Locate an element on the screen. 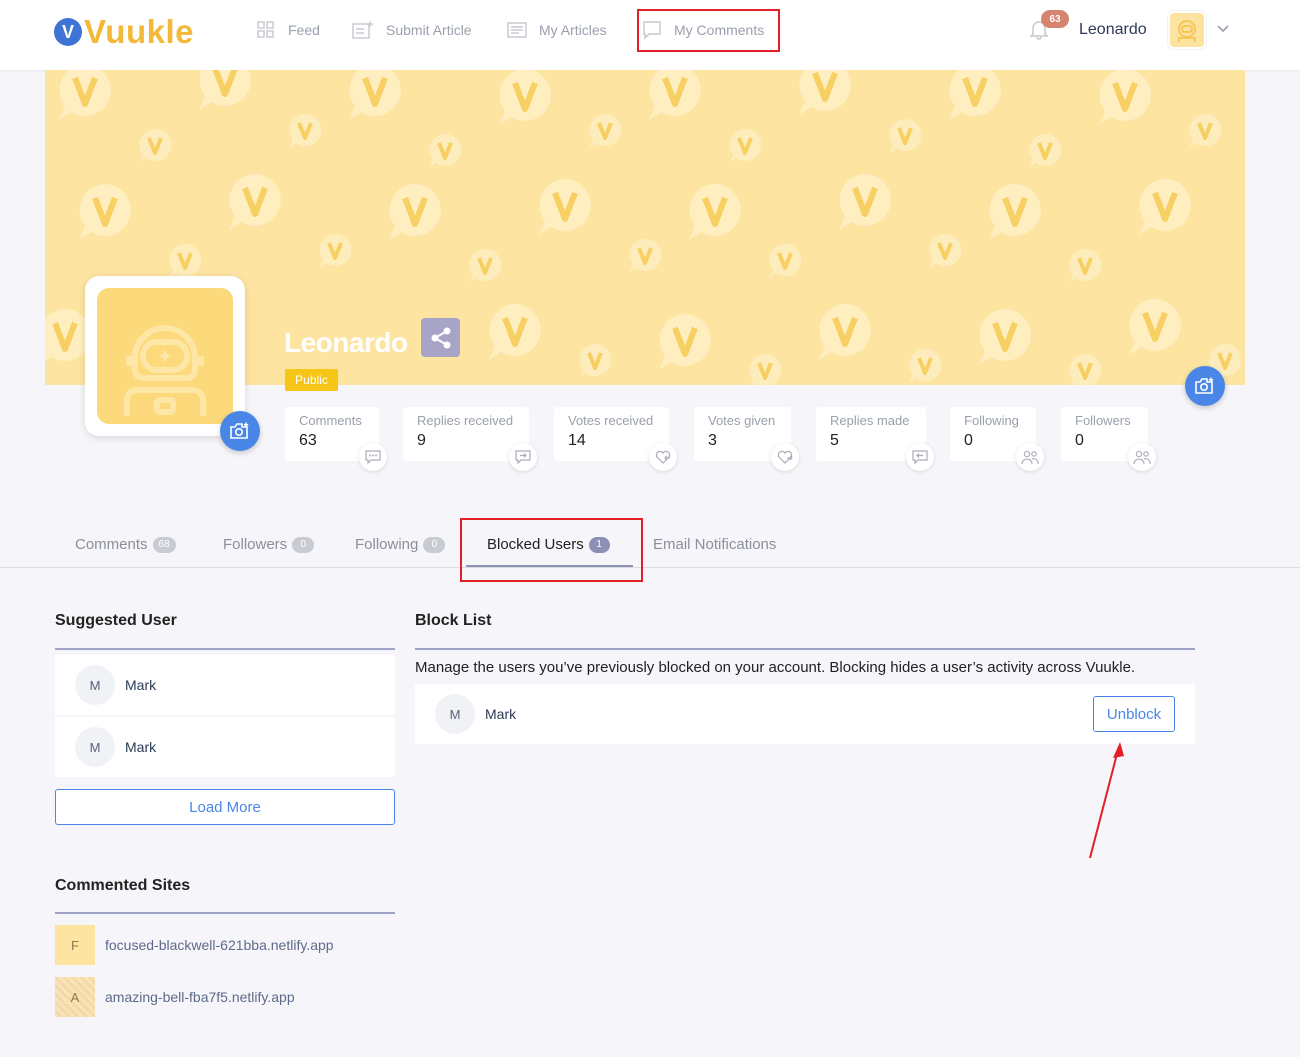 This screenshot has height=1057, width=1300. comment-dots-icon is located at coordinates (373, 457).